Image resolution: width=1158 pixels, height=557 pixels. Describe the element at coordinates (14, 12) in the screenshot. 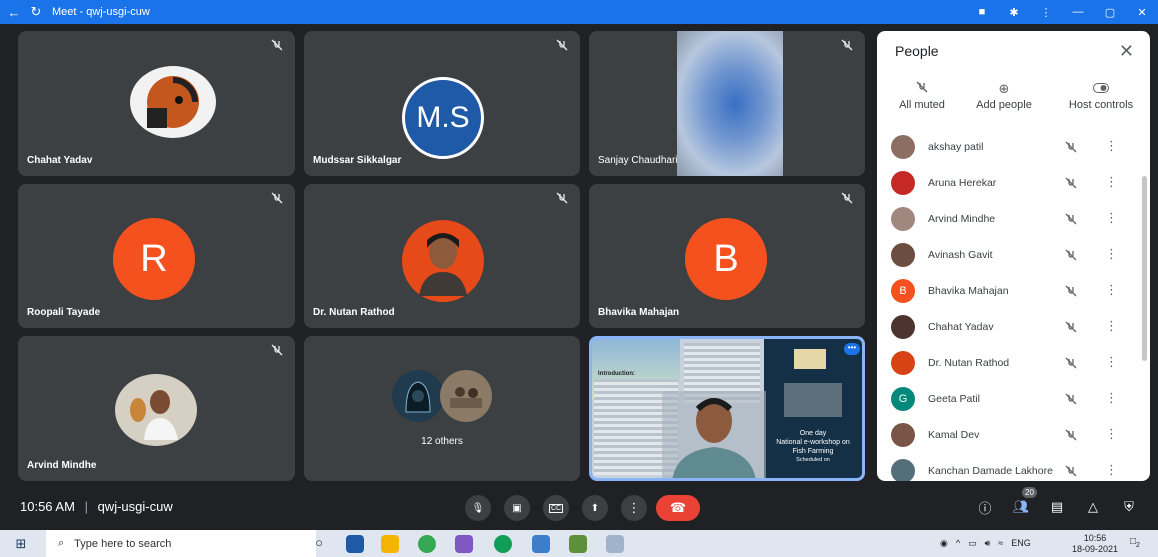

I see `back-arrow-icon: ←` at that location.